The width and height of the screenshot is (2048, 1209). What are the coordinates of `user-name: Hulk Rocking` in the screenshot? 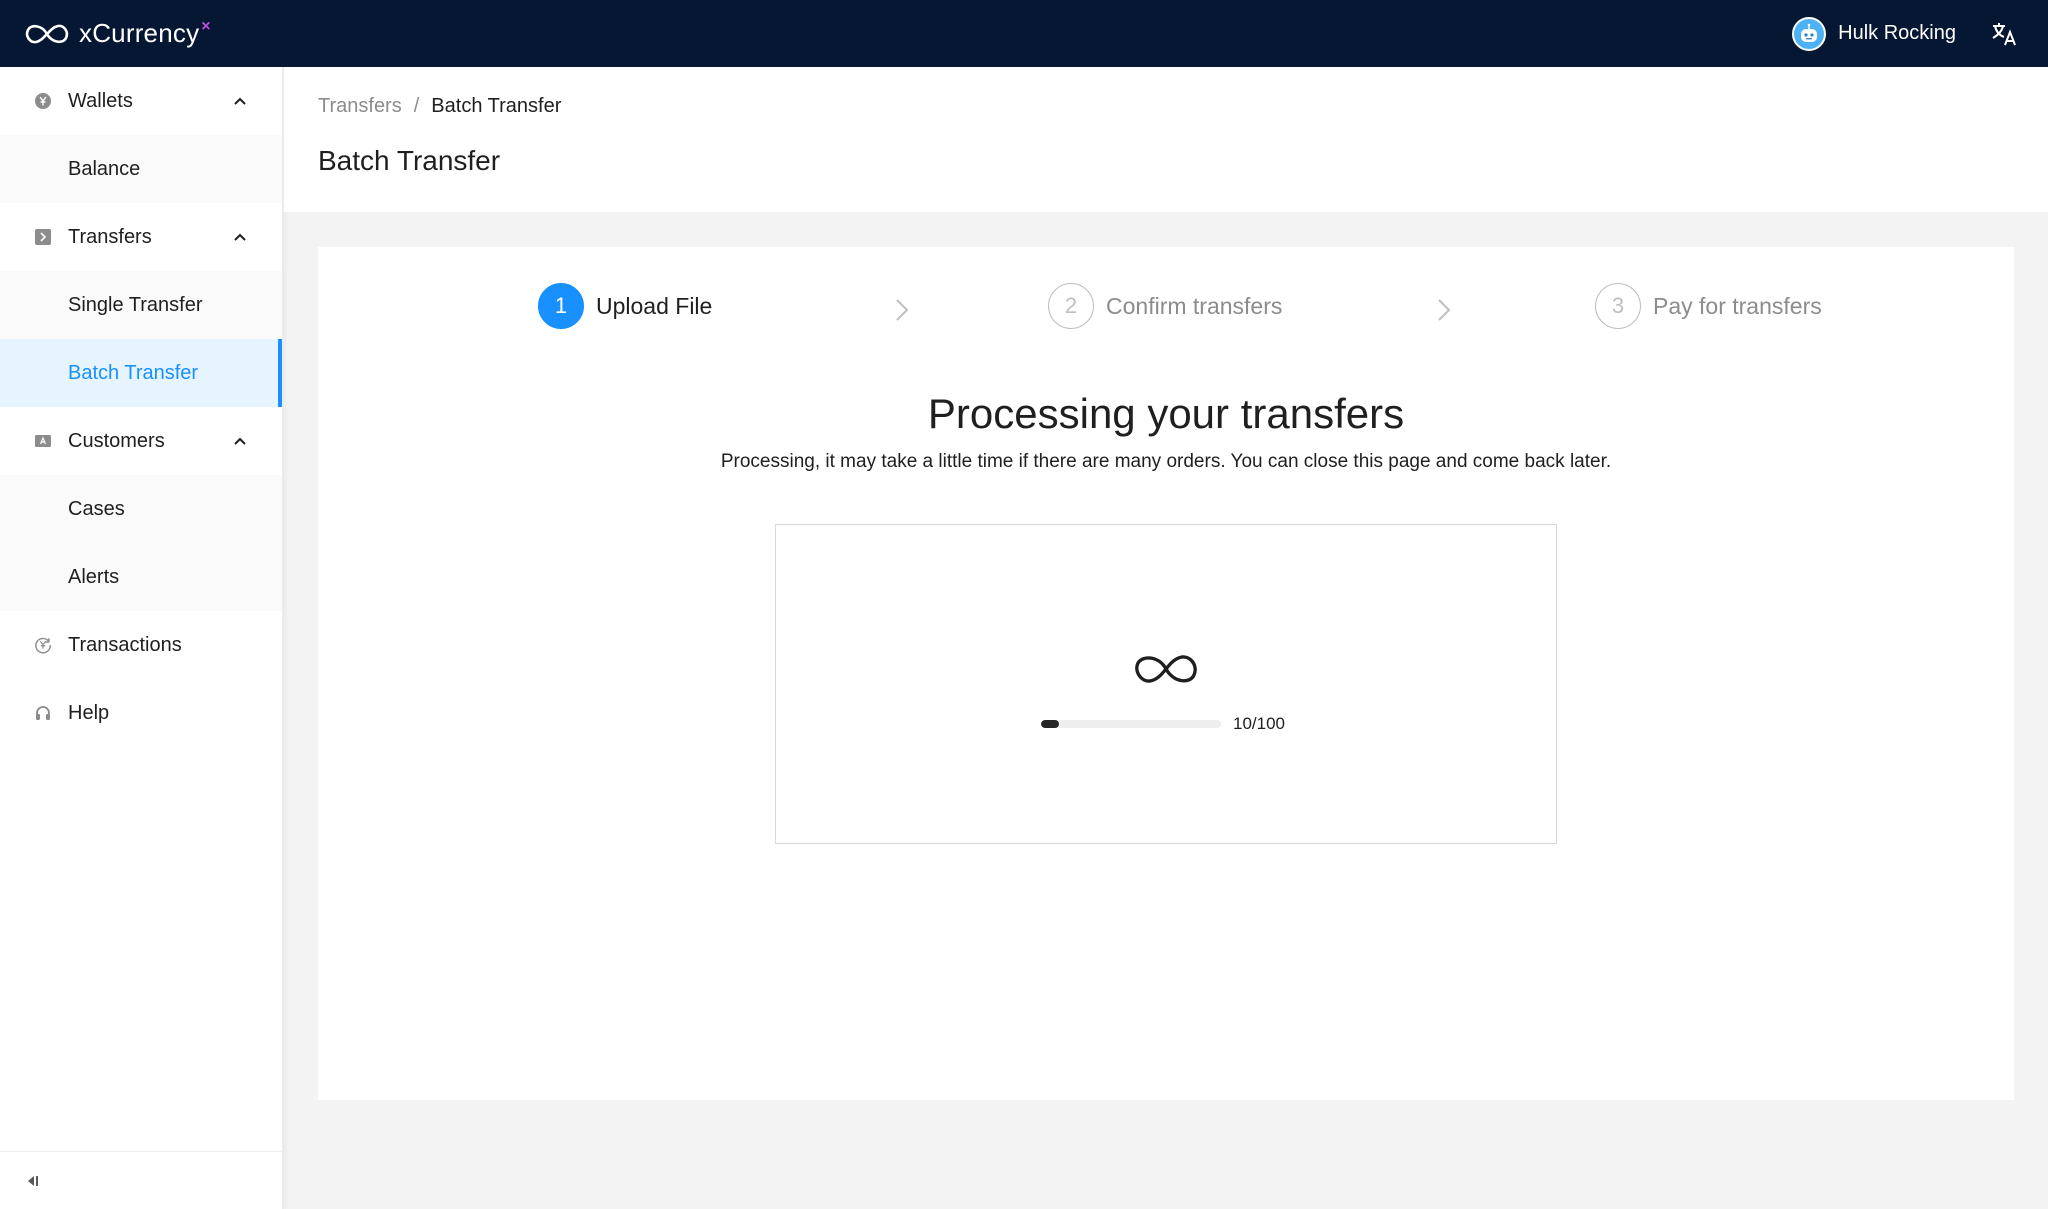 It's located at (1897, 33).